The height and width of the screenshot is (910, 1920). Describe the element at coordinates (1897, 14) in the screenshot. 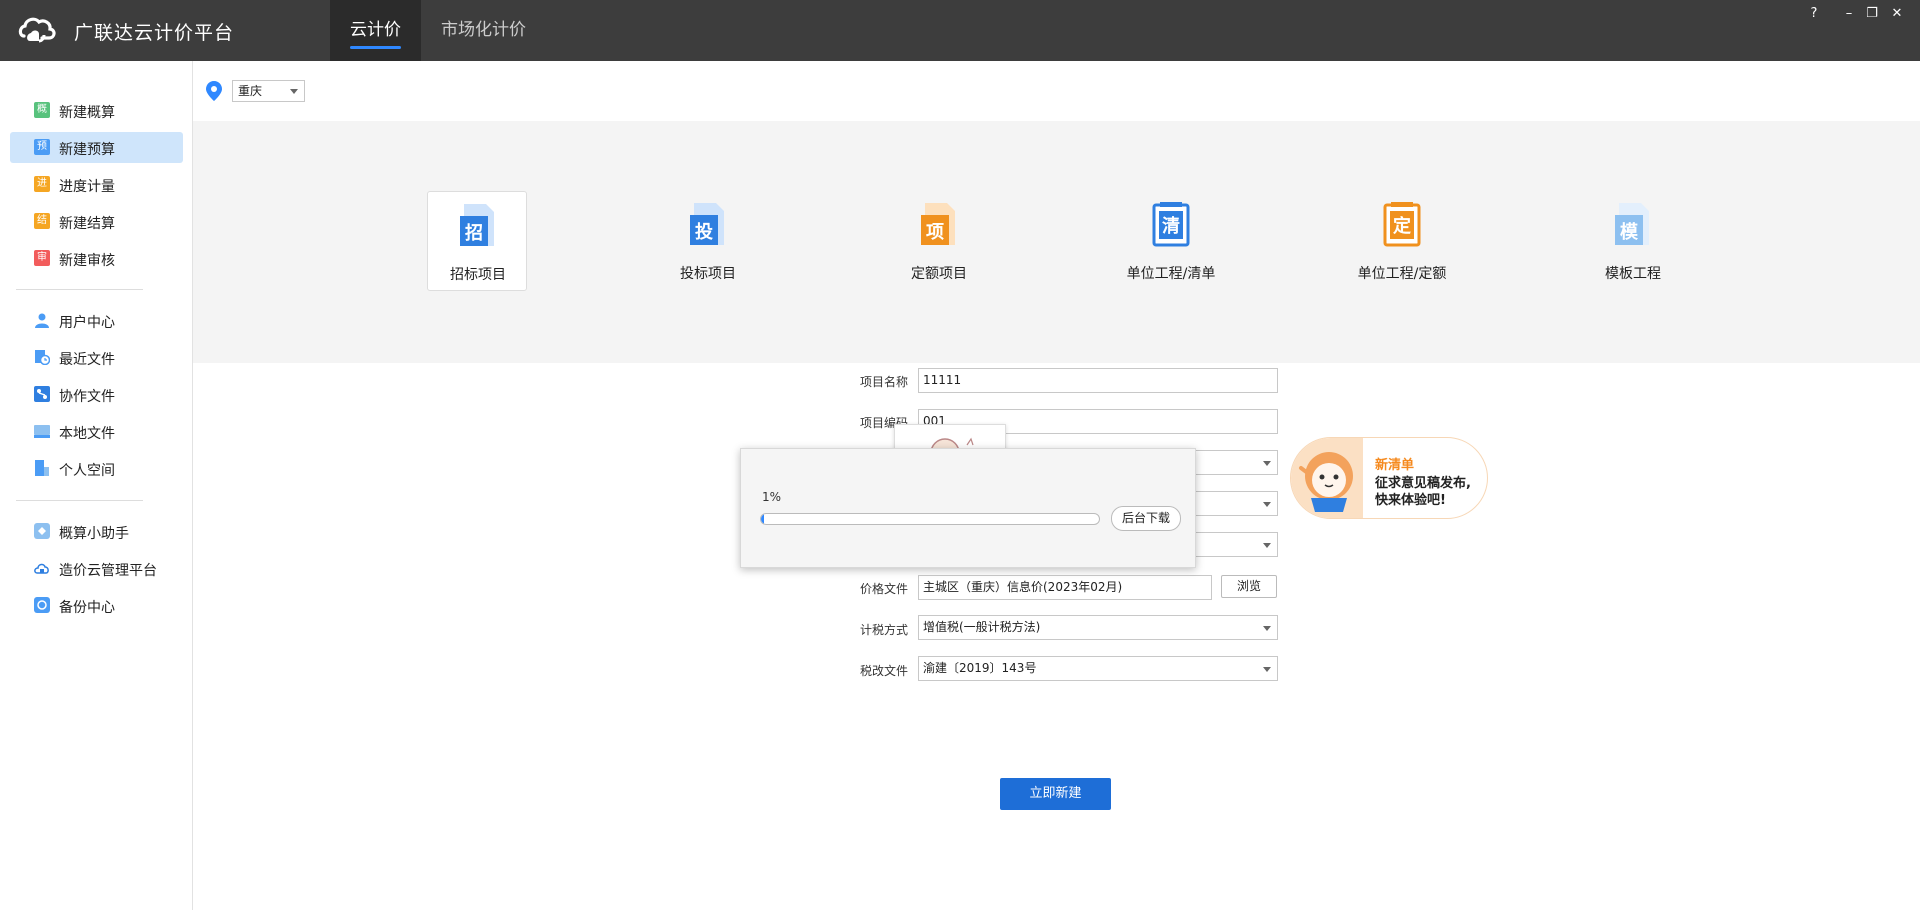

I see `close-icon: ✕` at that location.